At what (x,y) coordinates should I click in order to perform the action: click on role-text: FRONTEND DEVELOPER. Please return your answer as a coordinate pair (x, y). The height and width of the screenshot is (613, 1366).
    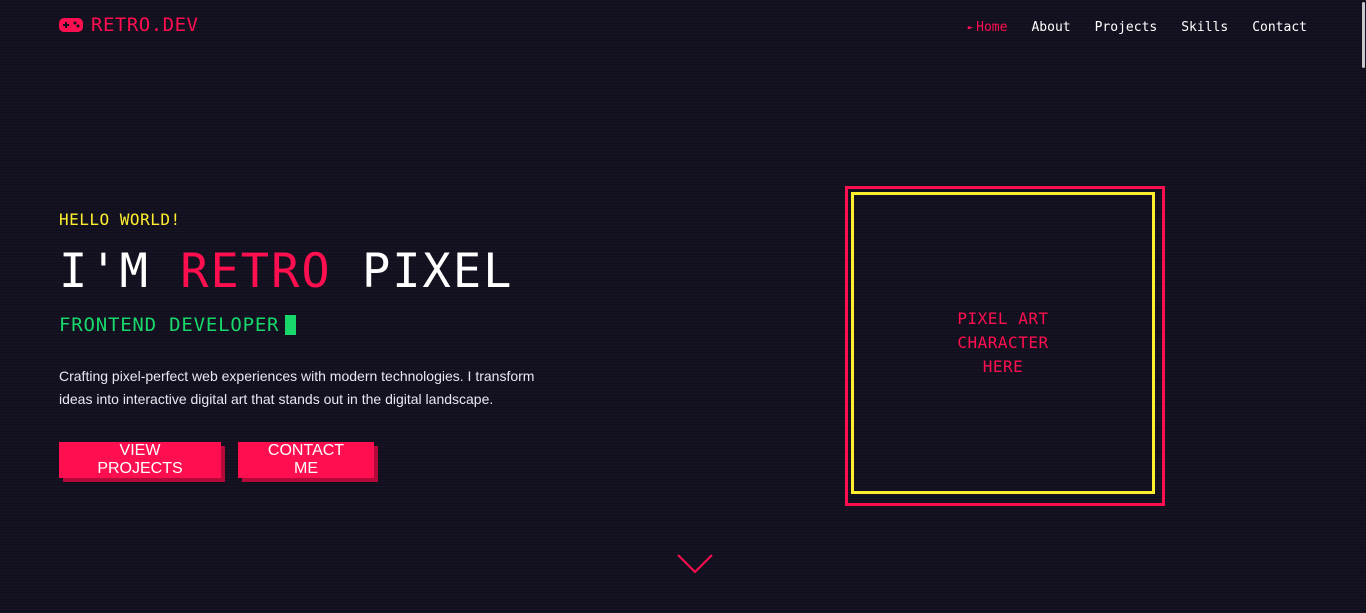
    Looking at the image, I should click on (169, 325).